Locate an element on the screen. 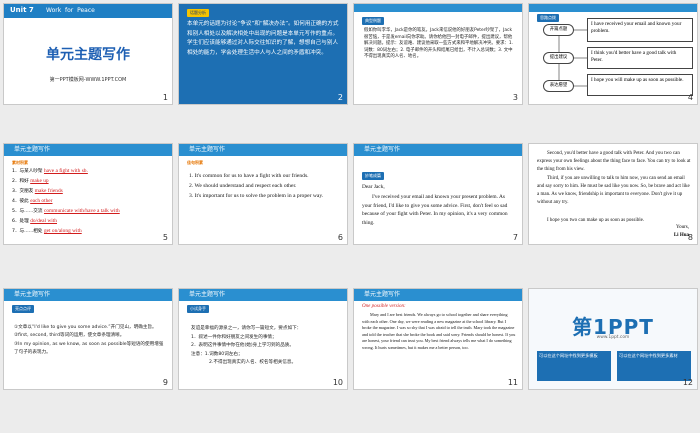  task-item: 2．表明这件事情中你在他(她)身上学习到的品质。 is located at coordinates (242, 346).